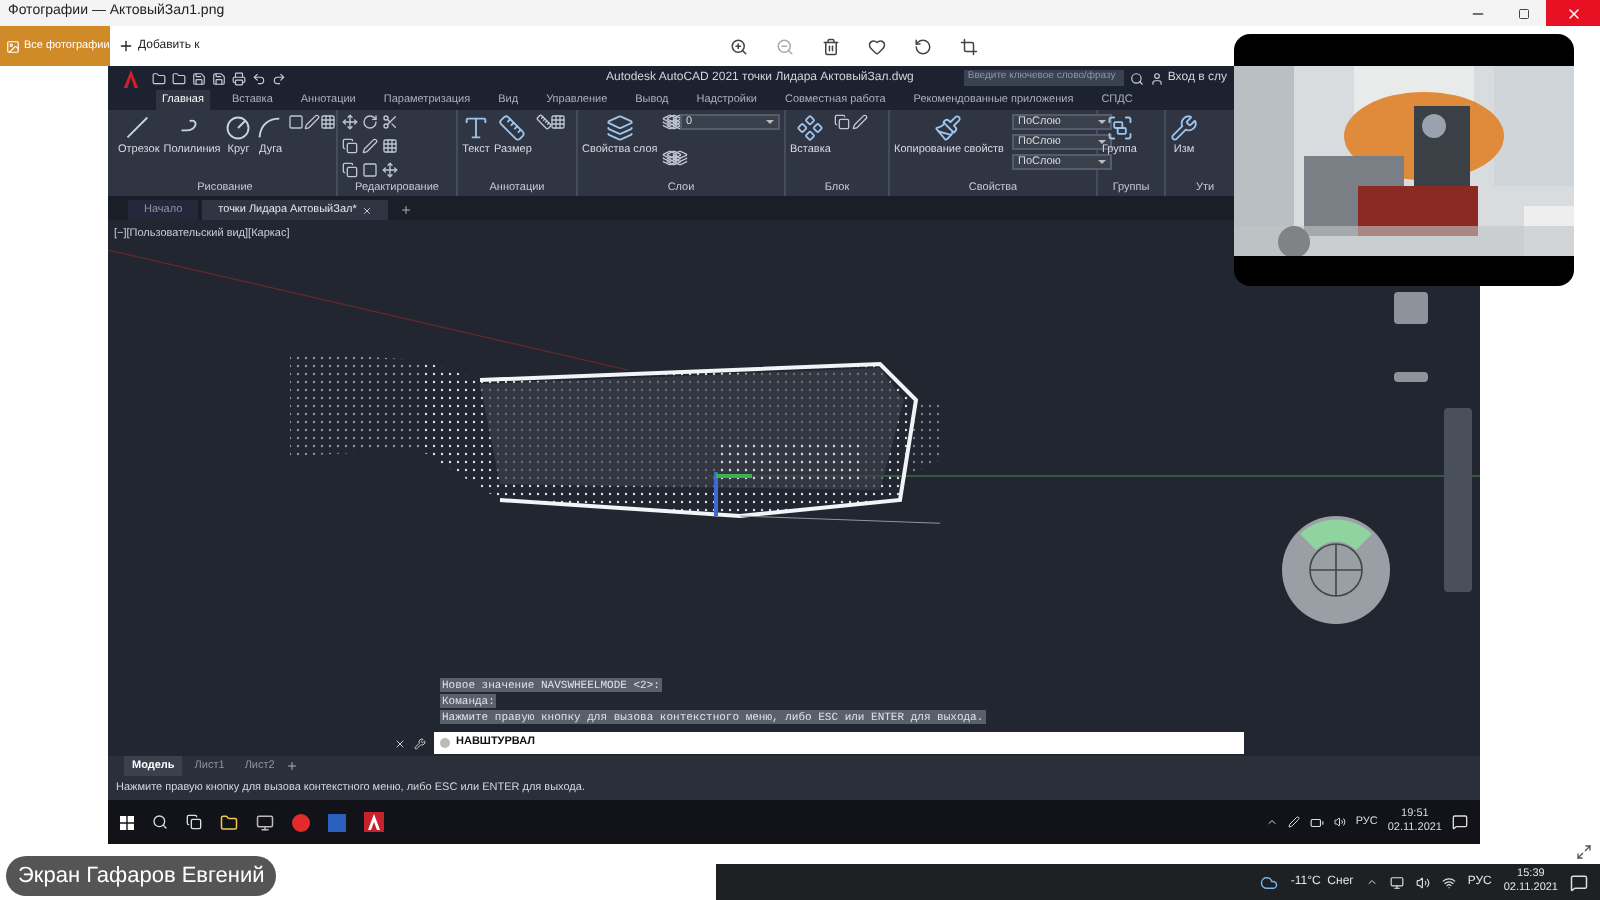 This screenshot has width=1600, height=900. Describe the element at coordinates (1316, 822) in the screenshot. I see `battery-icon` at that location.